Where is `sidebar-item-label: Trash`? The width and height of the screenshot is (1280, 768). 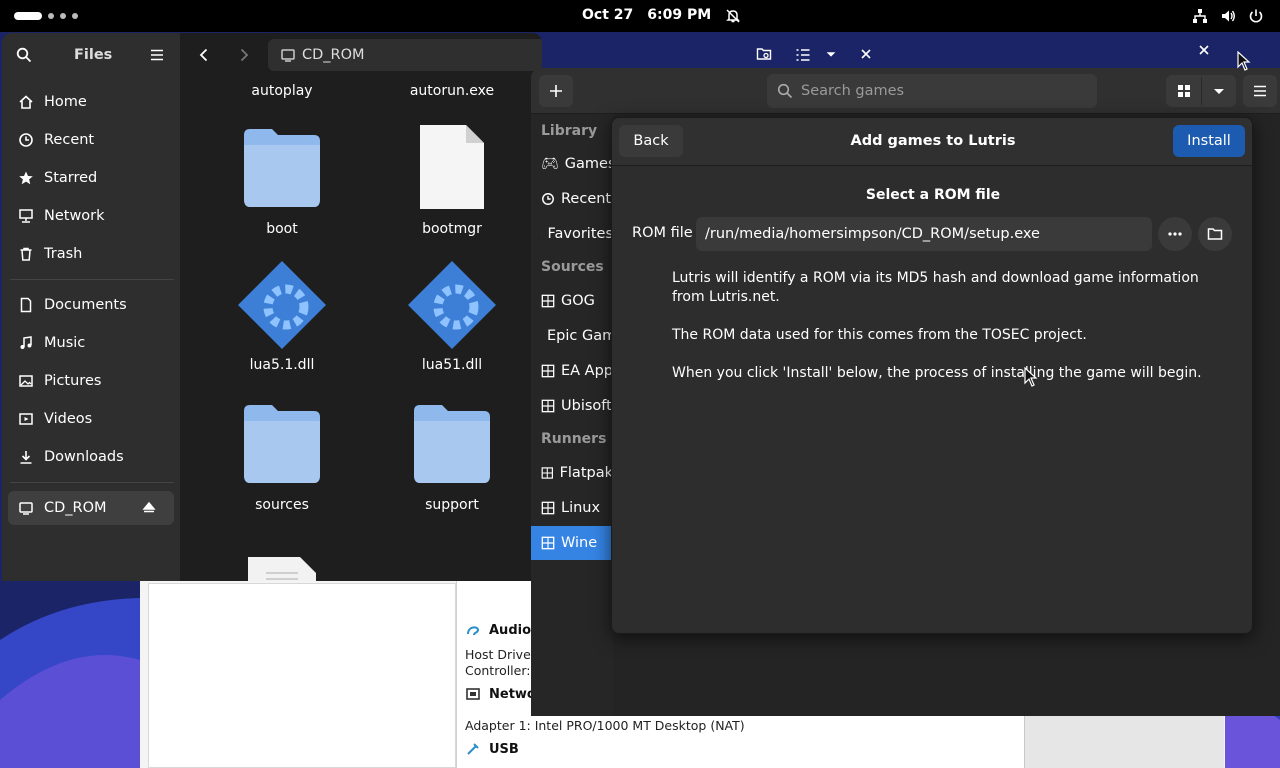
sidebar-item-label: Trash is located at coordinates (63, 254).